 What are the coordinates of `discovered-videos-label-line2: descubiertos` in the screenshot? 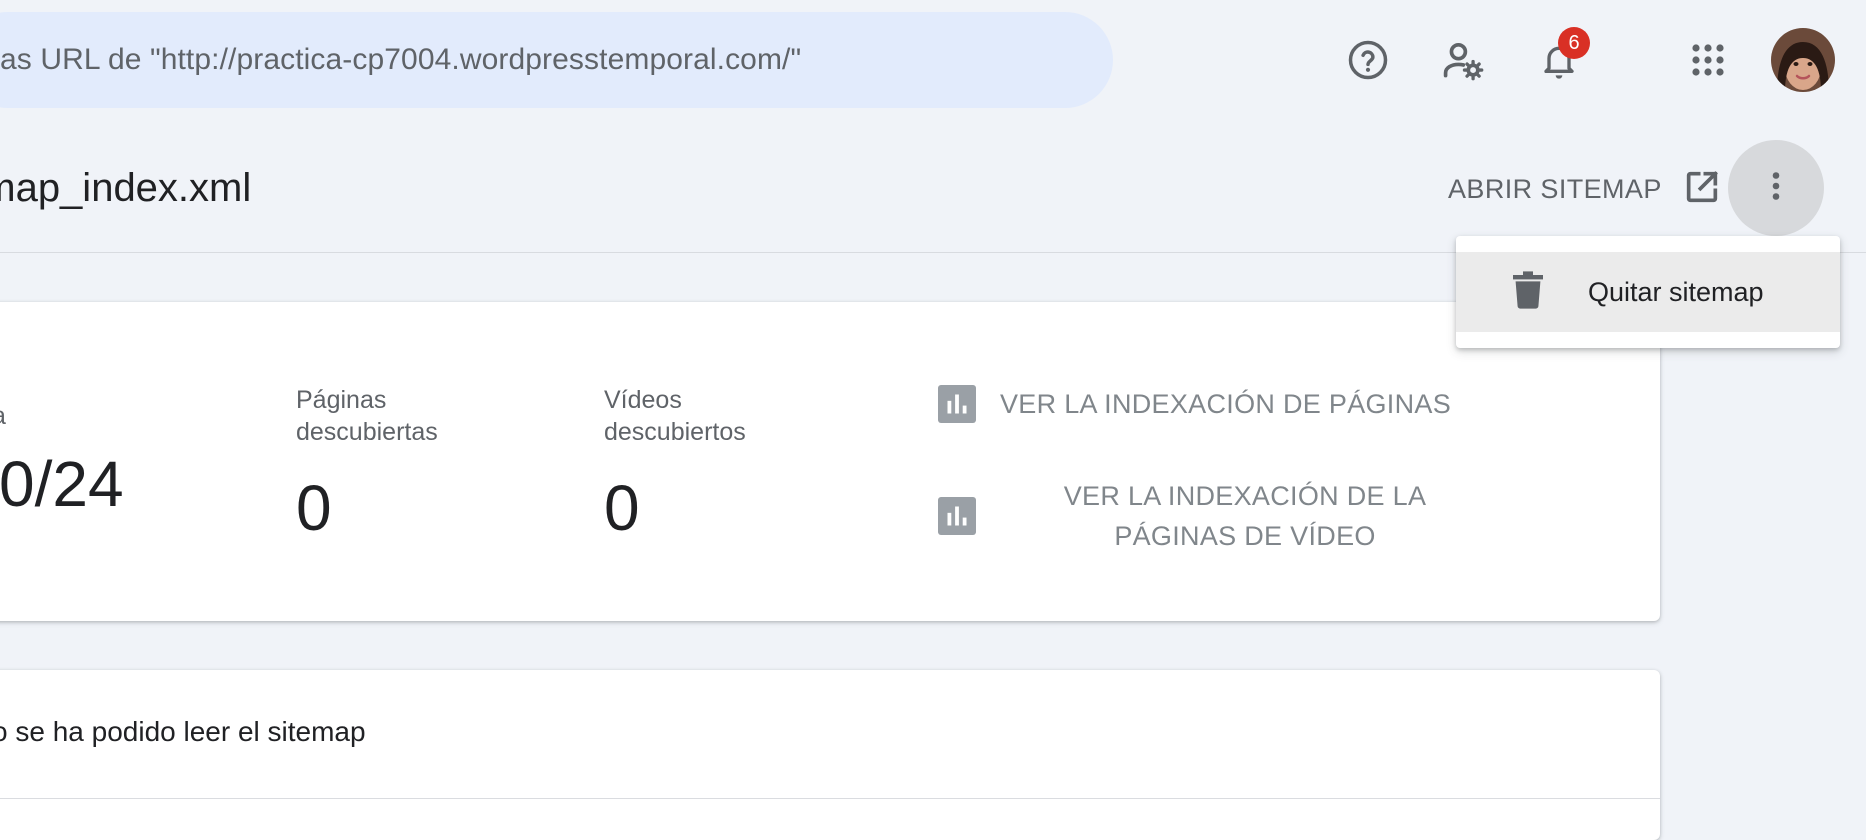 It's located at (675, 432).